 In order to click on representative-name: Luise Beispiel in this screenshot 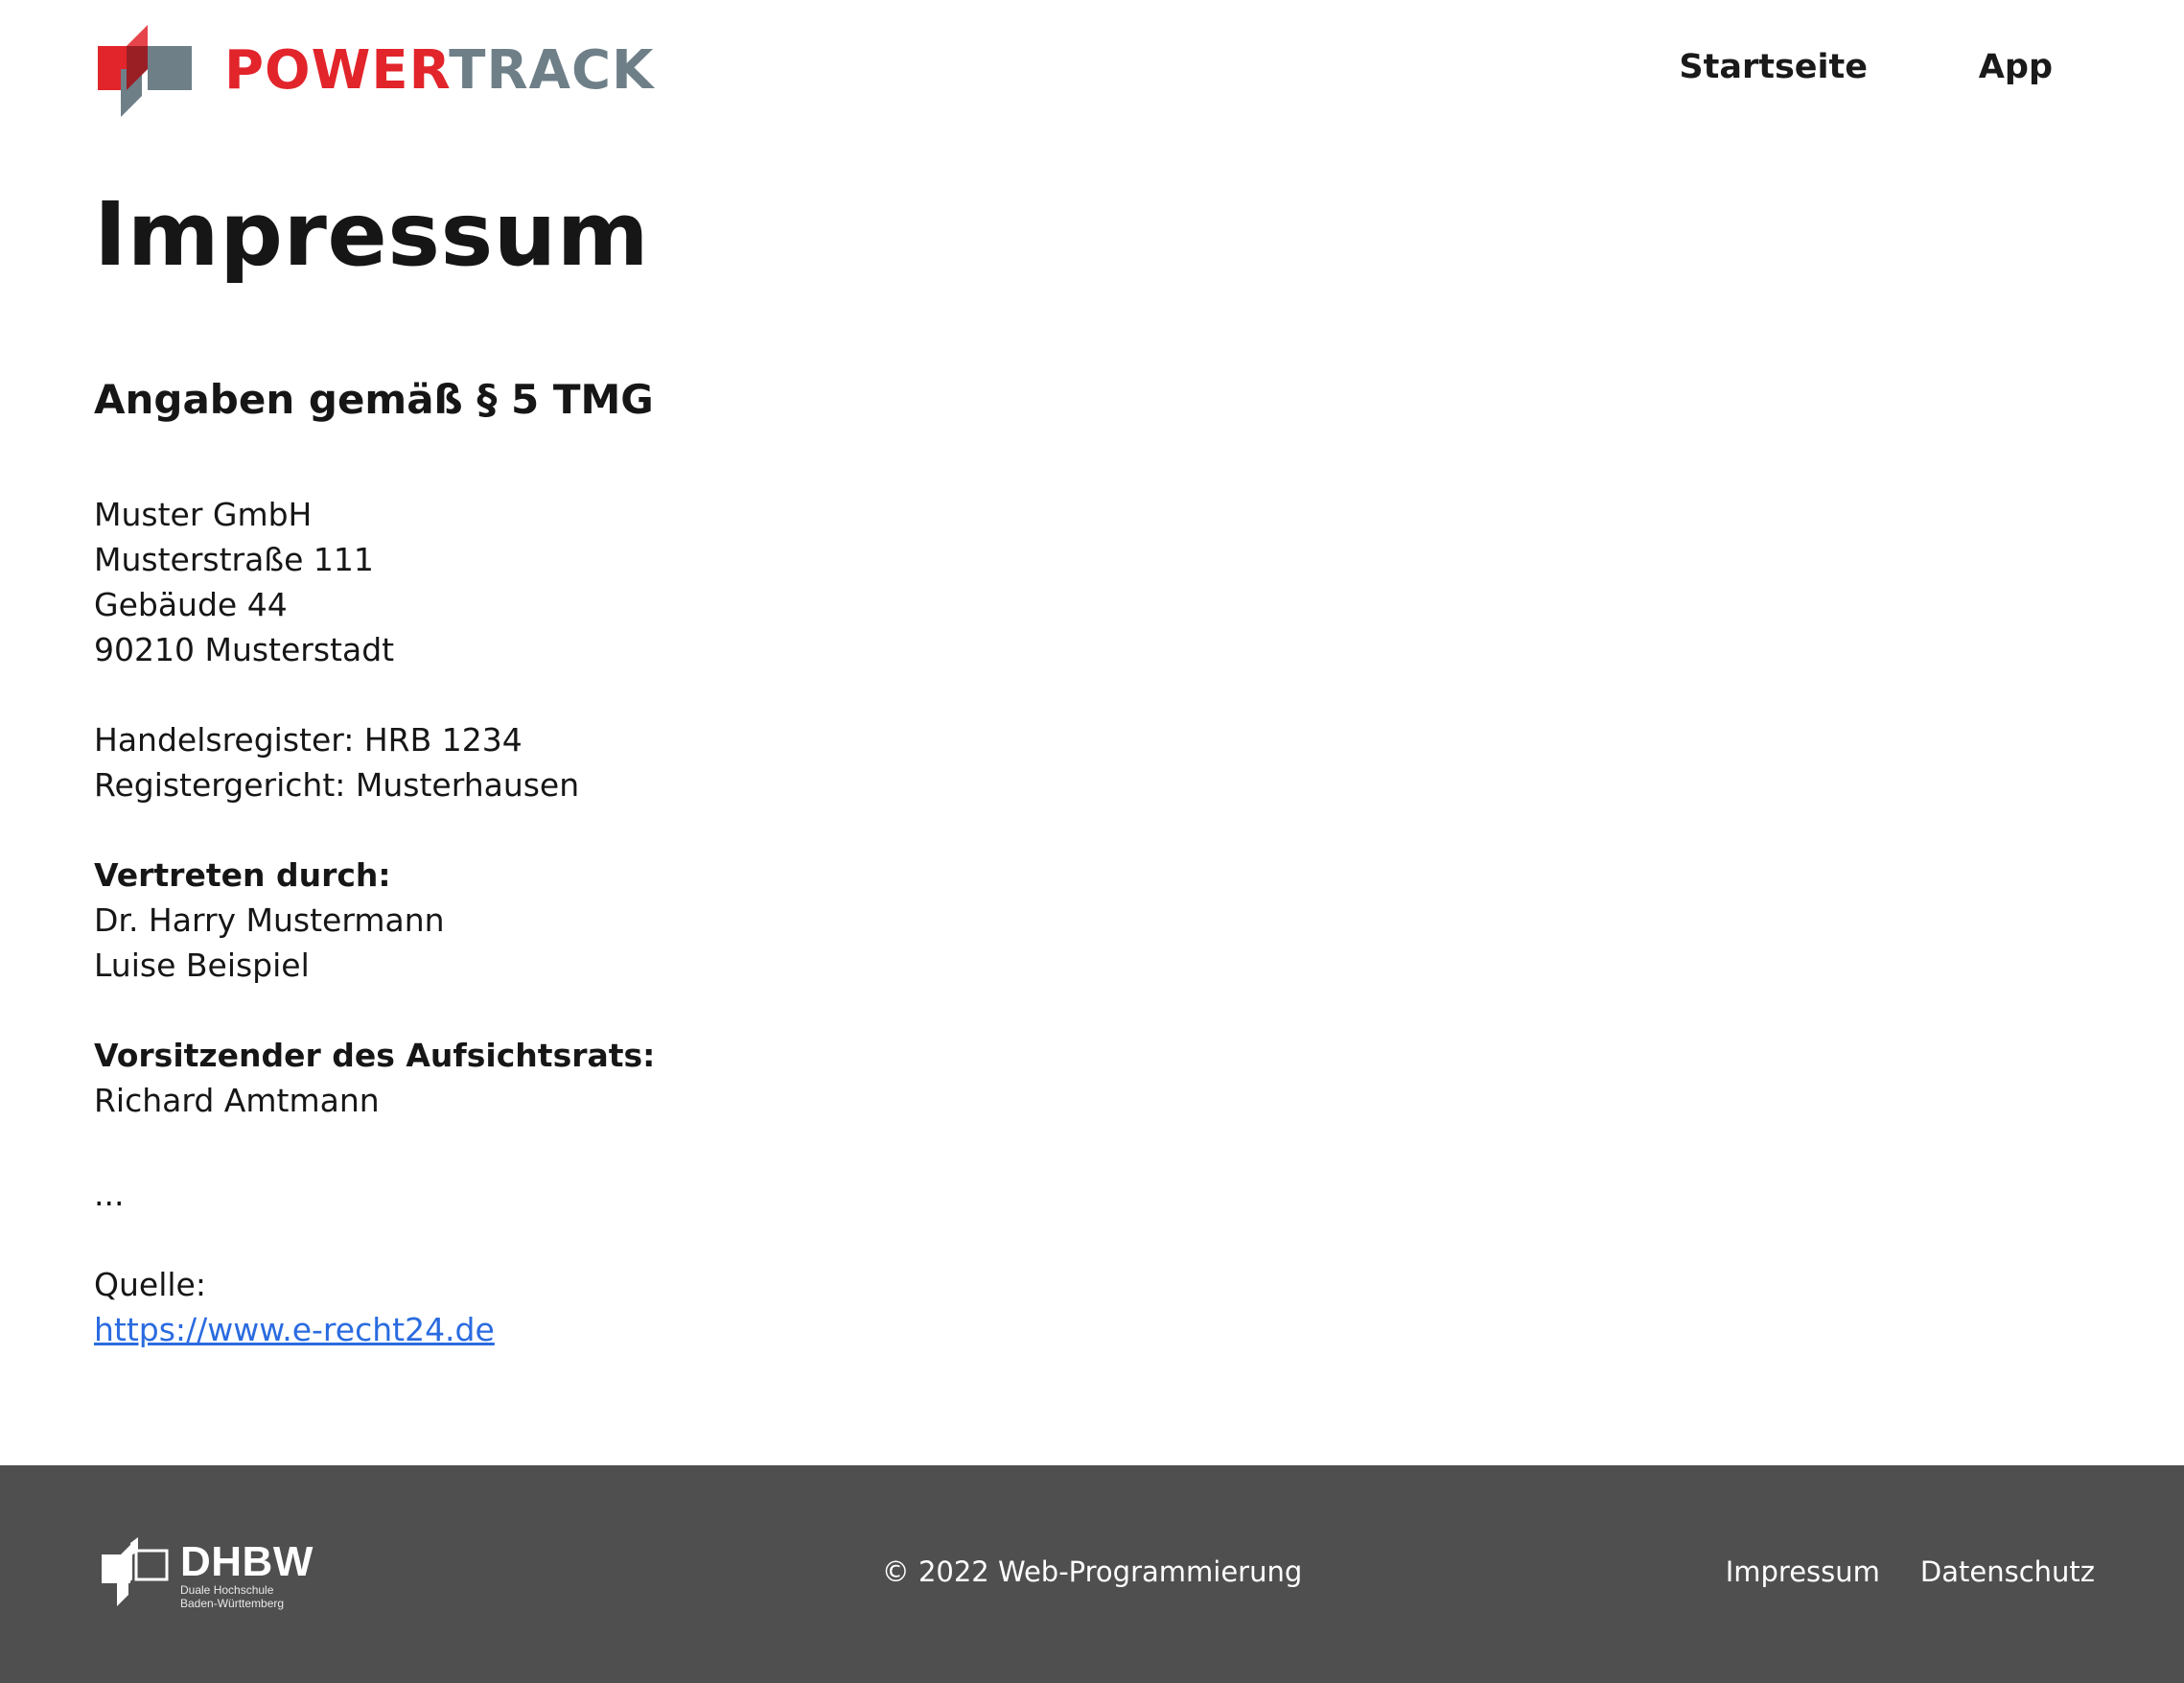, I will do `click(202, 965)`.